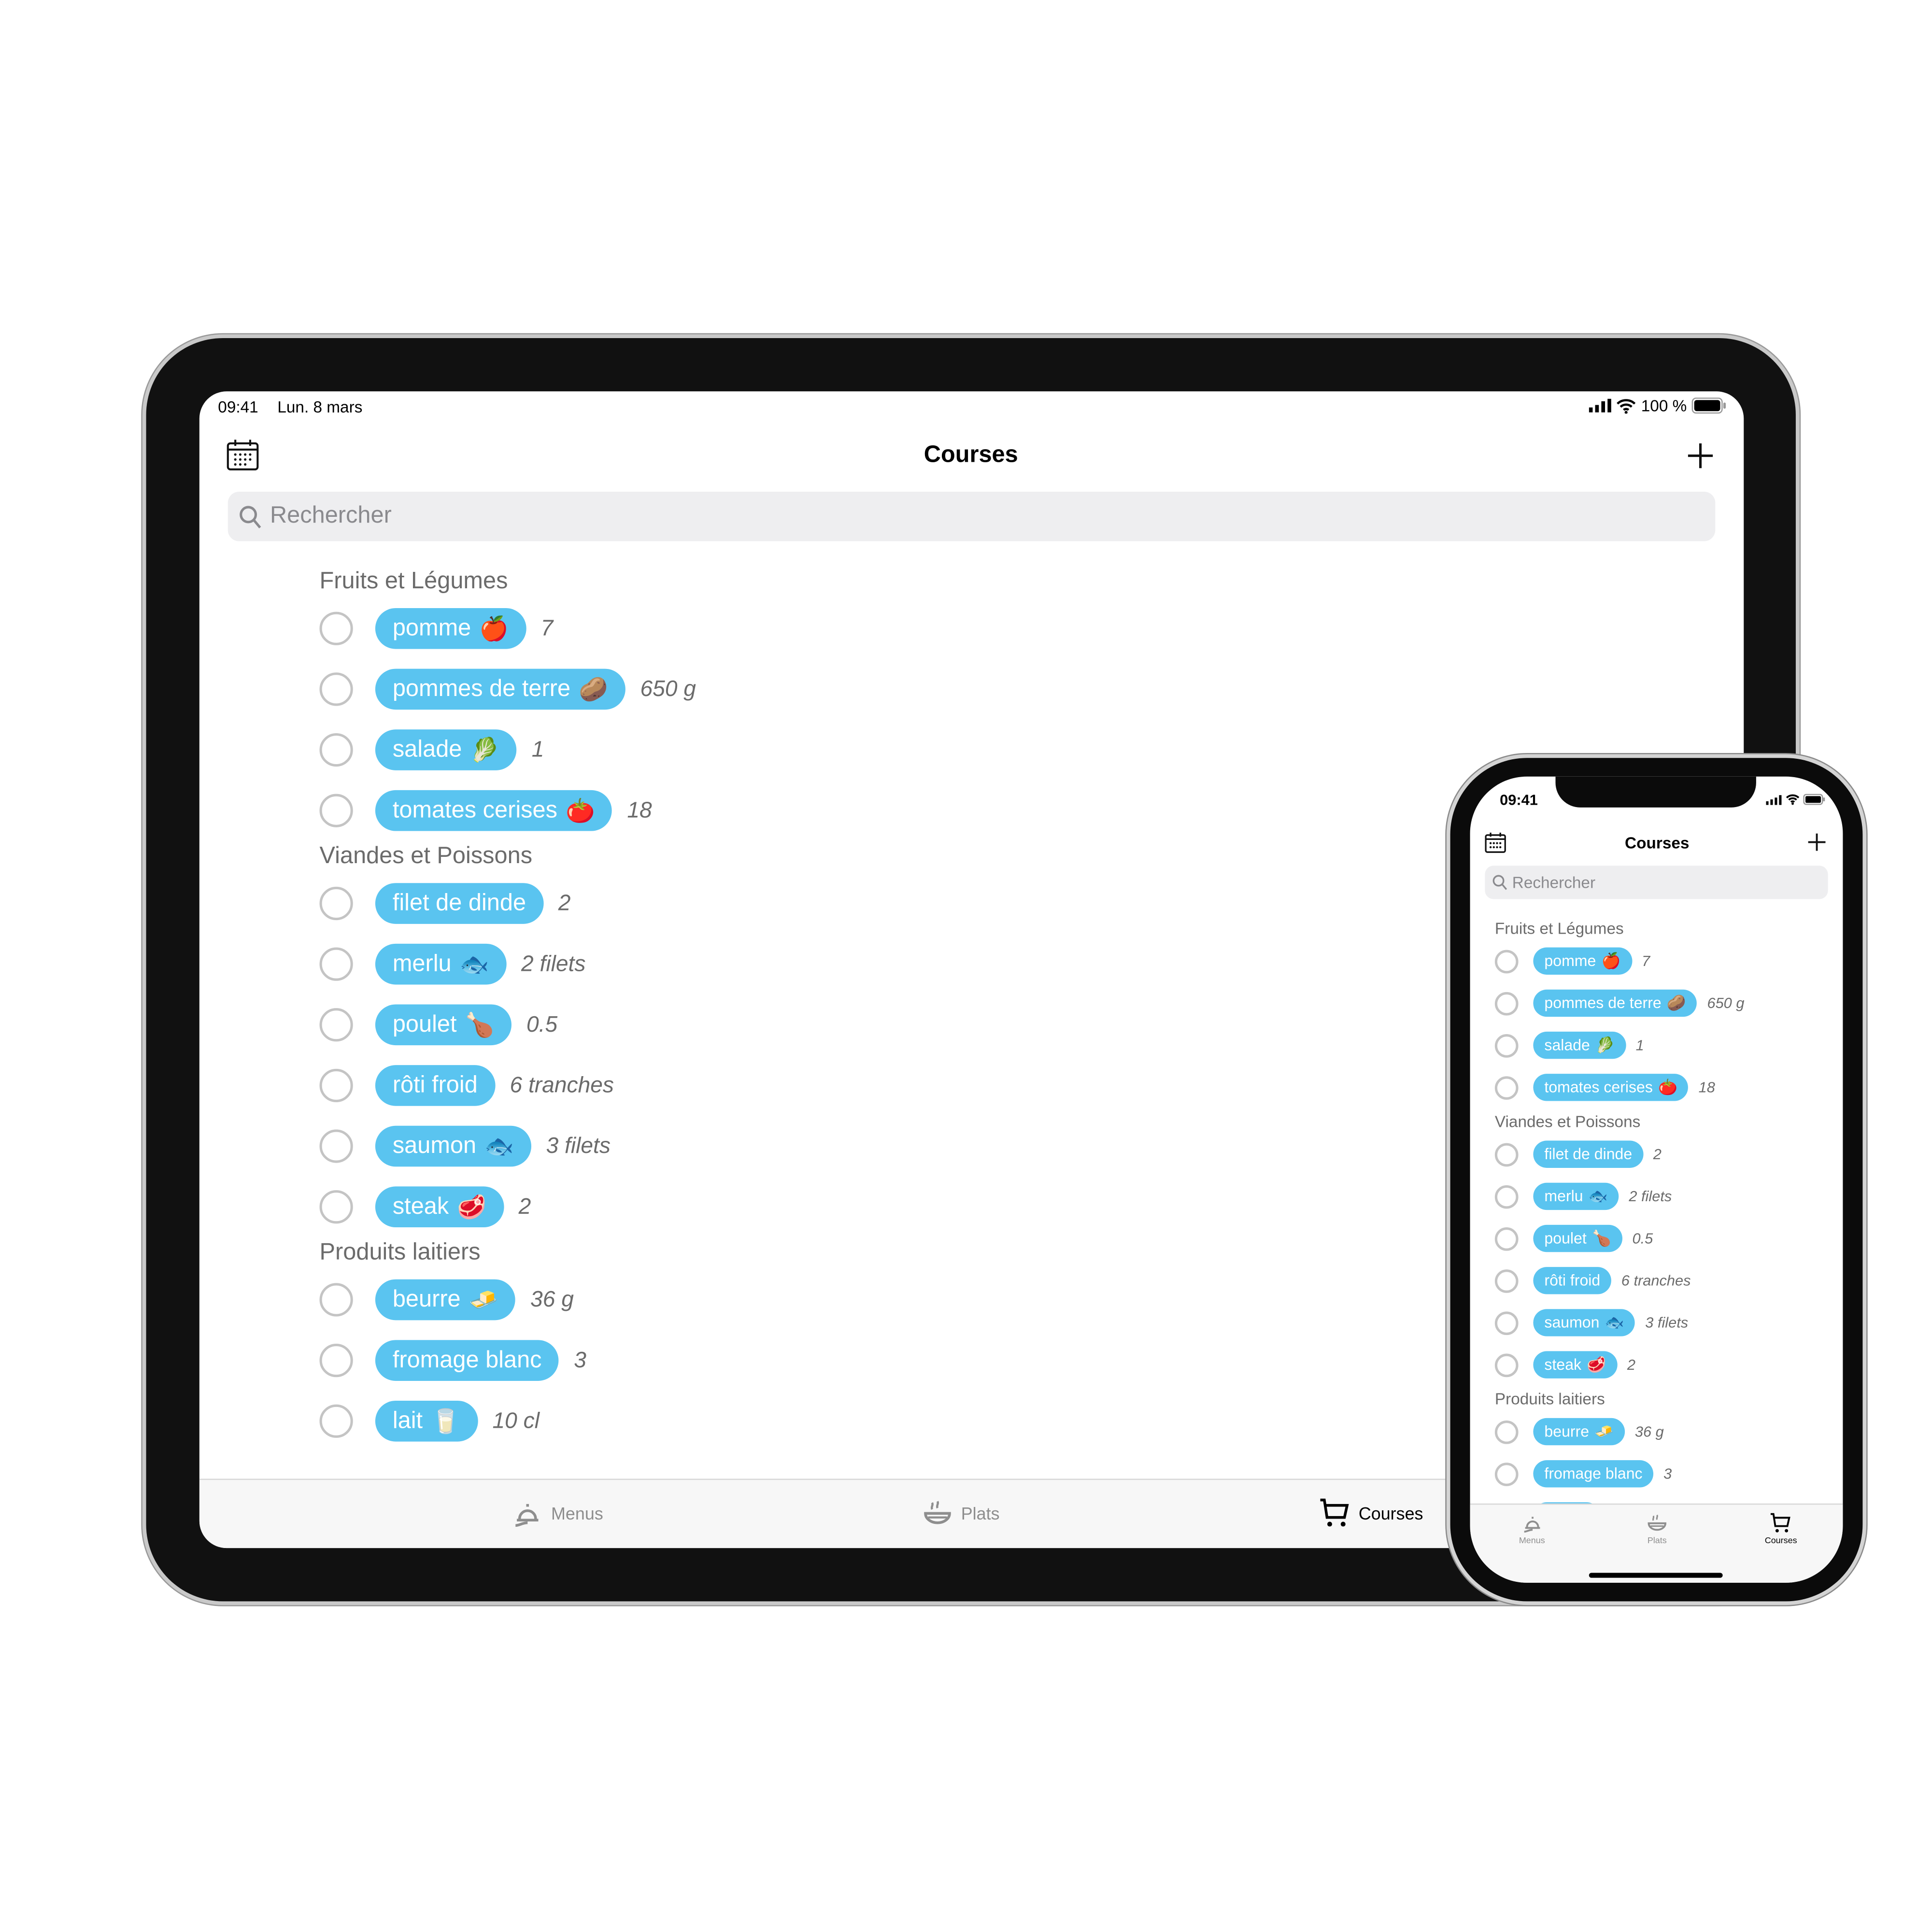 The height and width of the screenshot is (1932, 1932). Describe the element at coordinates (937, 1512) in the screenshot. I see `bowl-icon` at that location.